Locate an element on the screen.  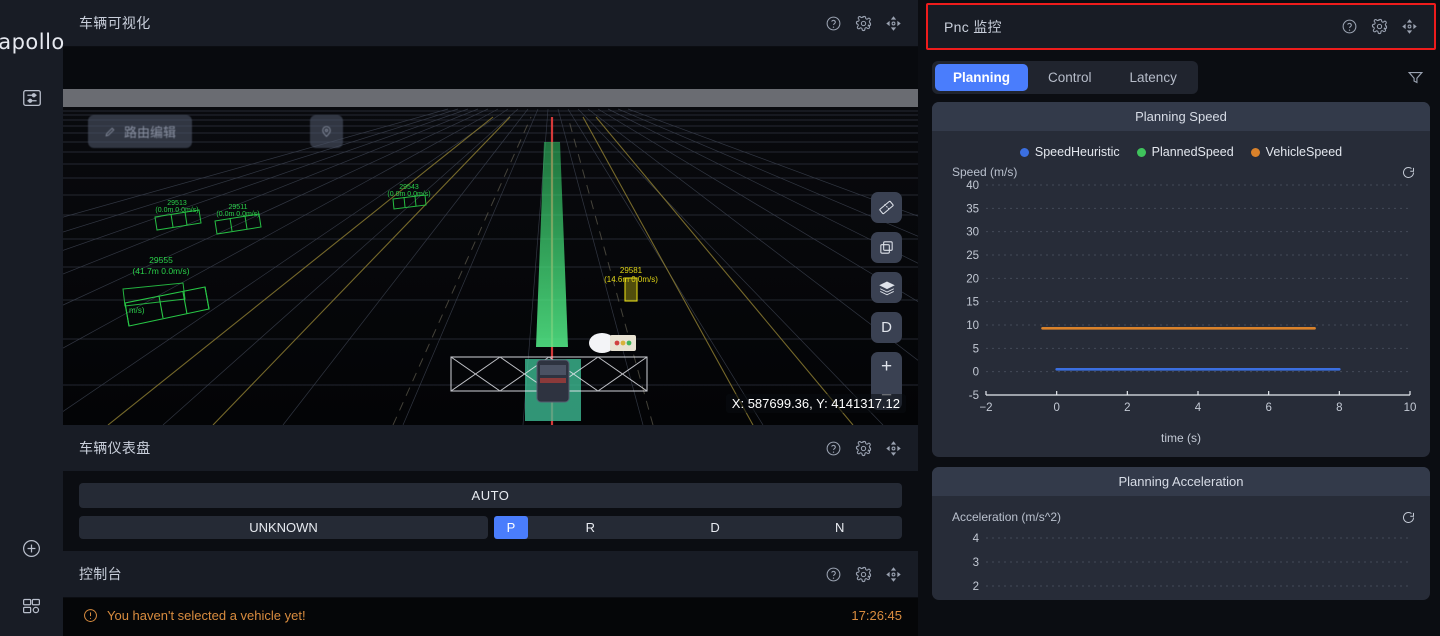
svg-text: (14.6m 0.0m/s) is located at coordinates (631, 279).